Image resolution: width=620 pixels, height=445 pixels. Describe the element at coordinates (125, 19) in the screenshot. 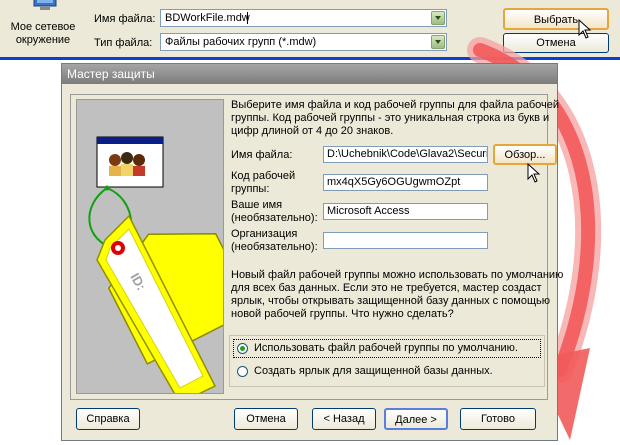

I see `filename-label: Имя файла:` at that location.